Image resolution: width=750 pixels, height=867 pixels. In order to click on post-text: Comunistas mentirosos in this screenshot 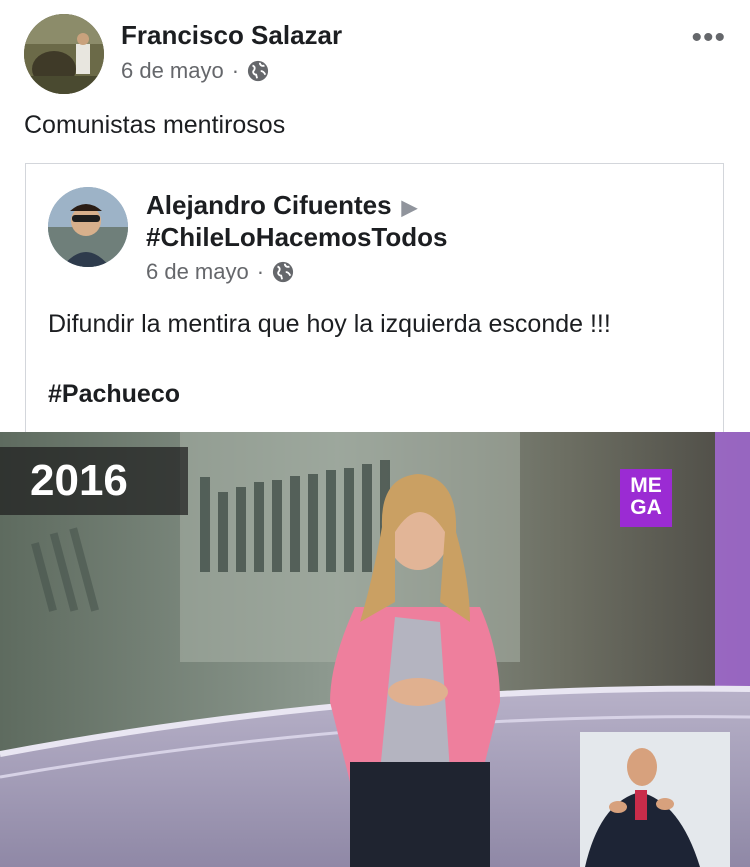, I will do `click(155, 125)`.